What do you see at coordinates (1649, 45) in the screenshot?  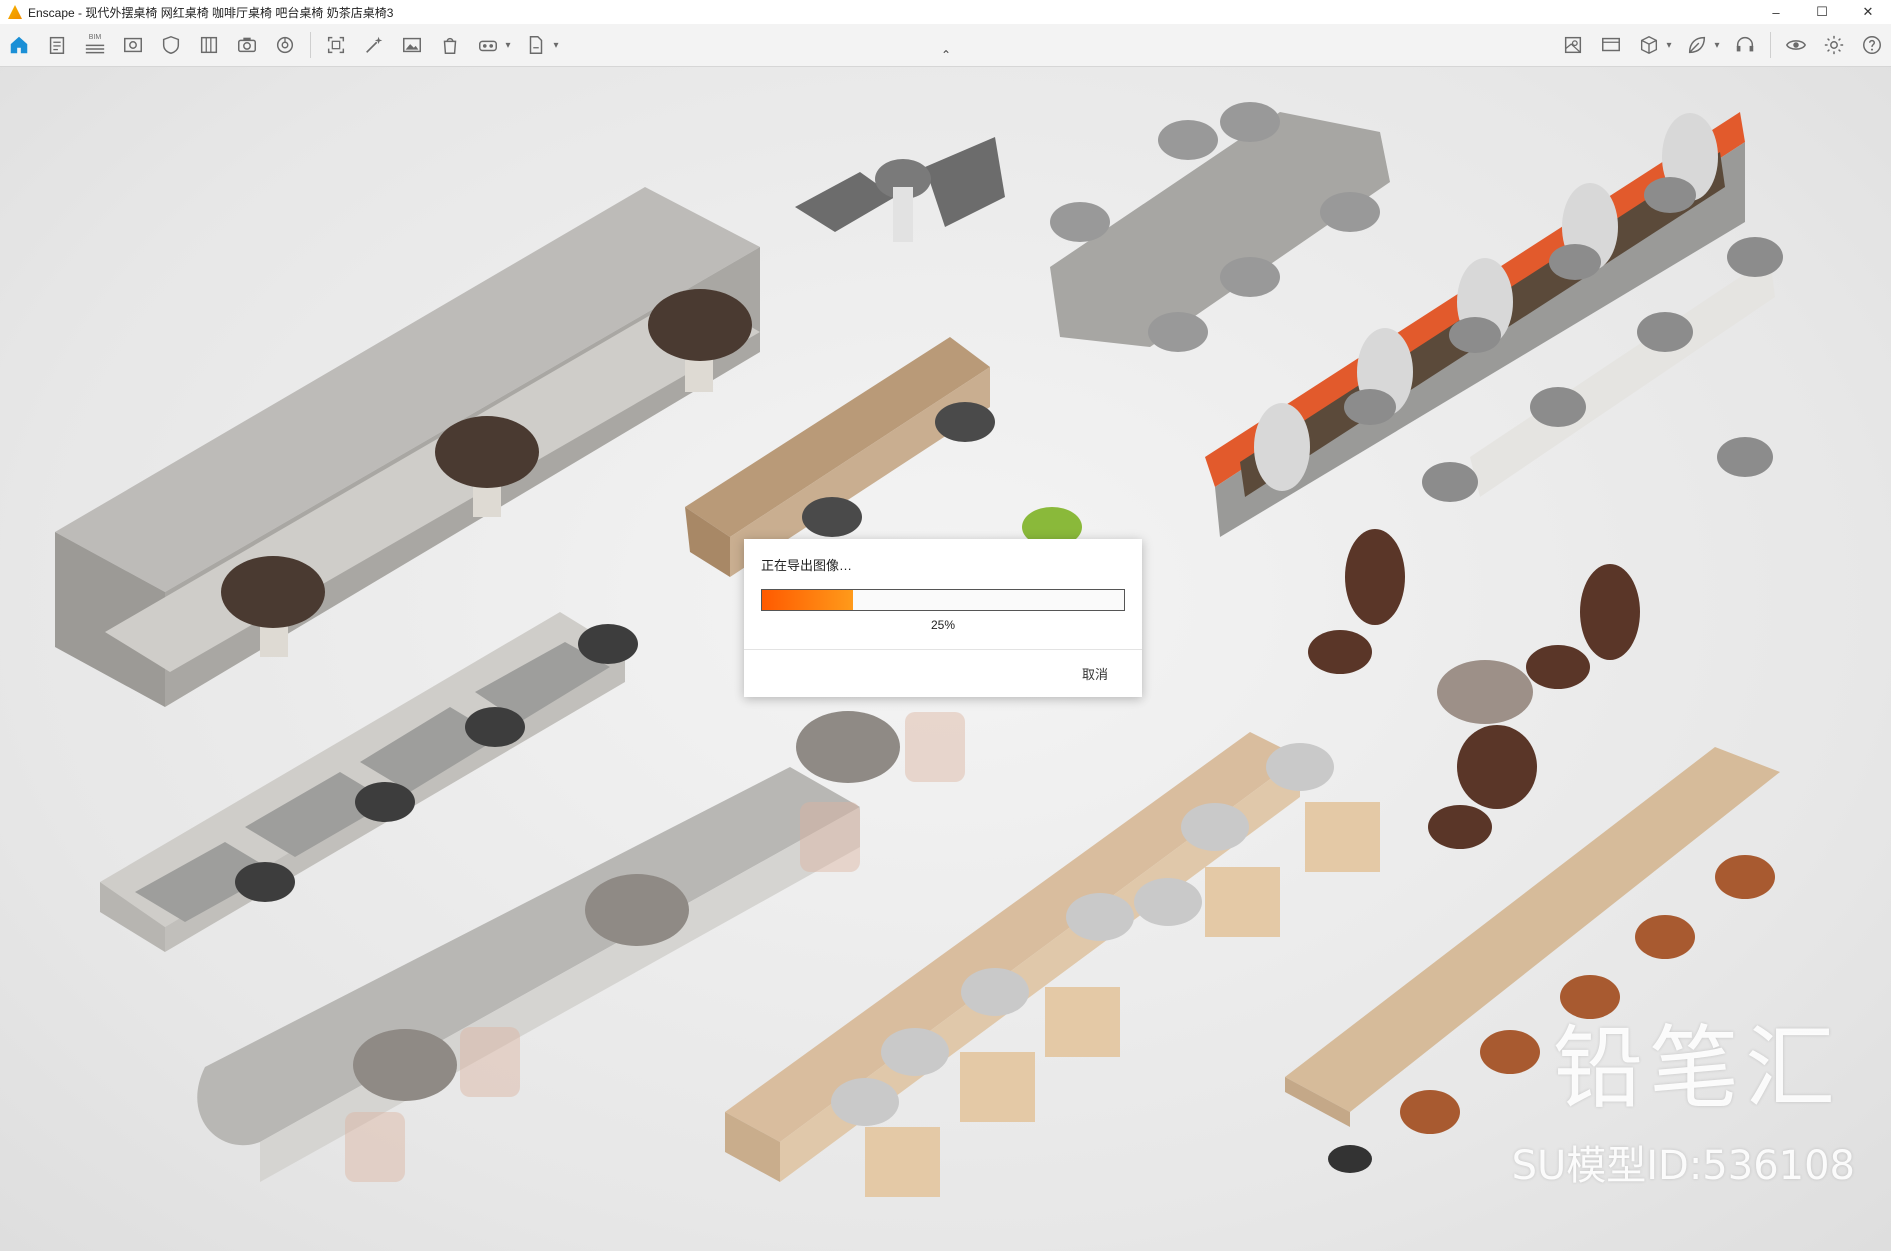 I see `cube-icon` at bounding box center [1649, 45].